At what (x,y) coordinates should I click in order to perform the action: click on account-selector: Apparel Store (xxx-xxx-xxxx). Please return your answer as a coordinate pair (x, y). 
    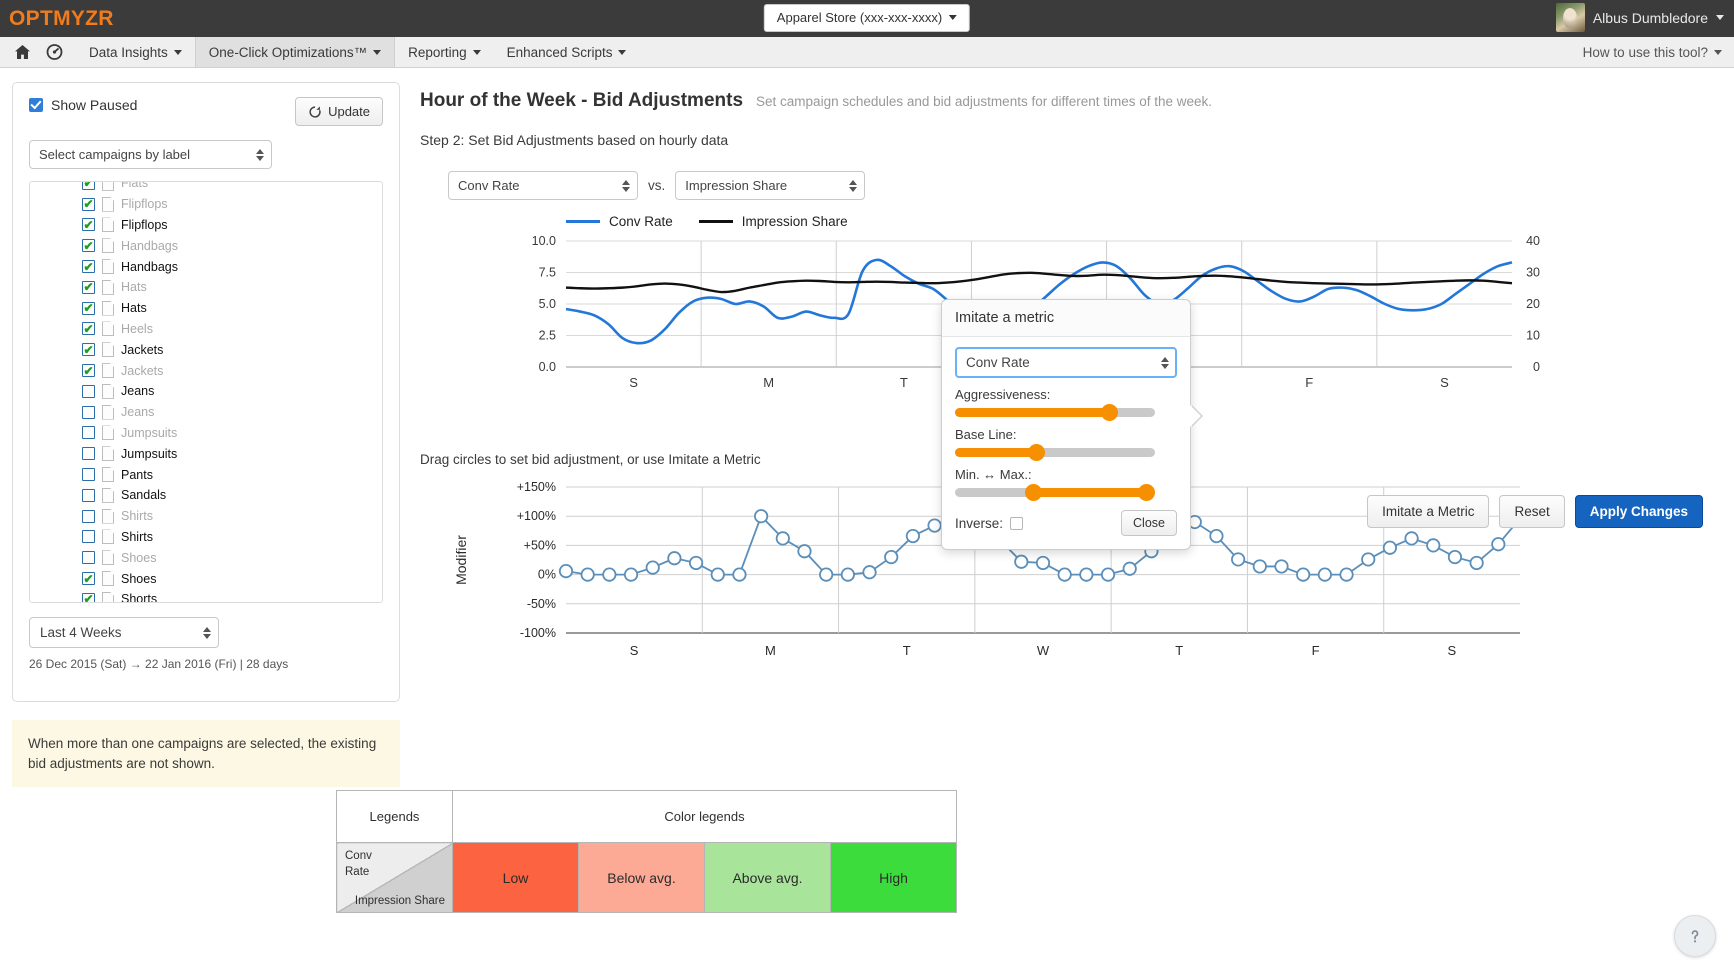
    Looking at the image, I should click on (867, 18).